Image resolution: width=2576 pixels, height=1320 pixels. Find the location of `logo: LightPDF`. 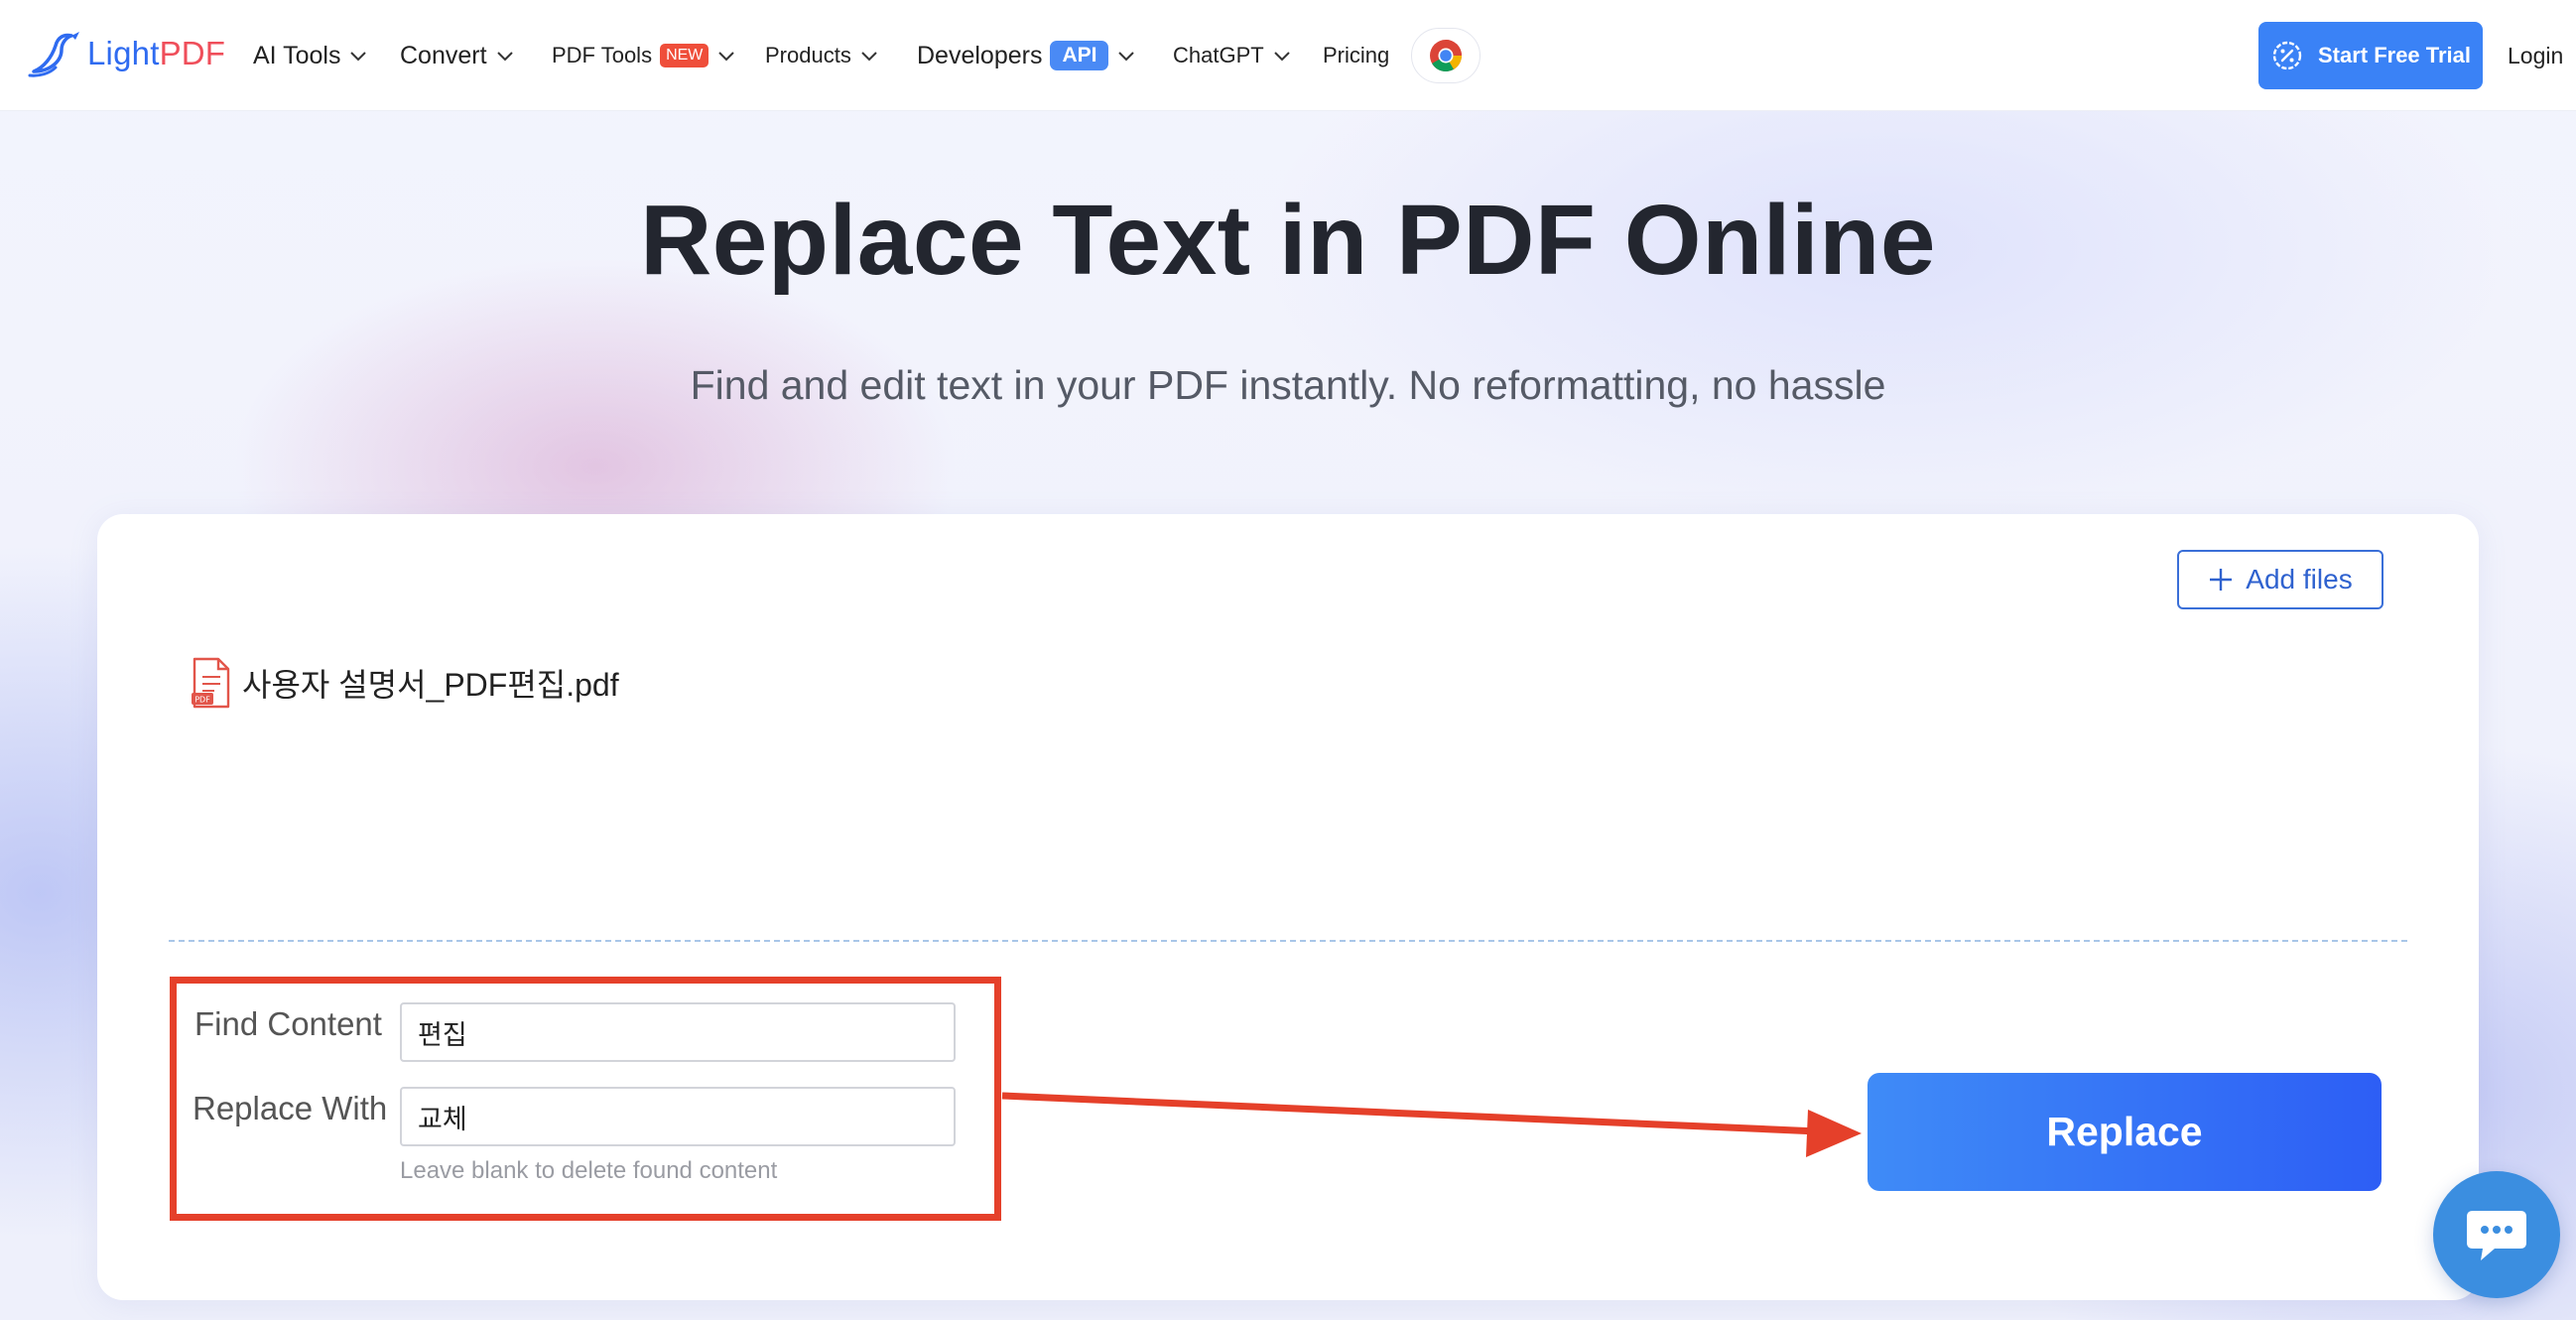

logo: LightPDF is located at coordinates (126, 53).